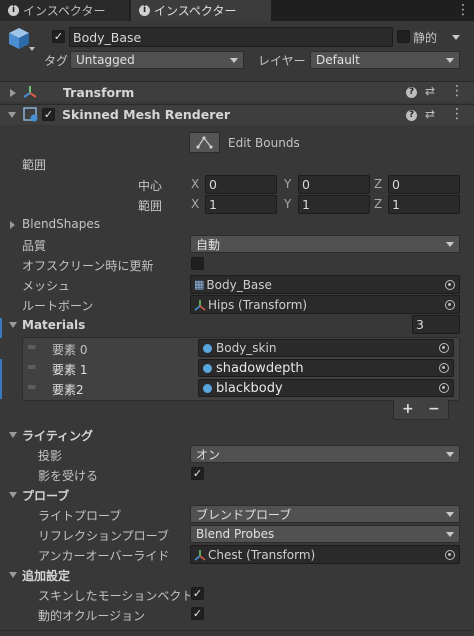 The image size is (474, 636). I want to click on tag-label: タグ, so click(56, 61).